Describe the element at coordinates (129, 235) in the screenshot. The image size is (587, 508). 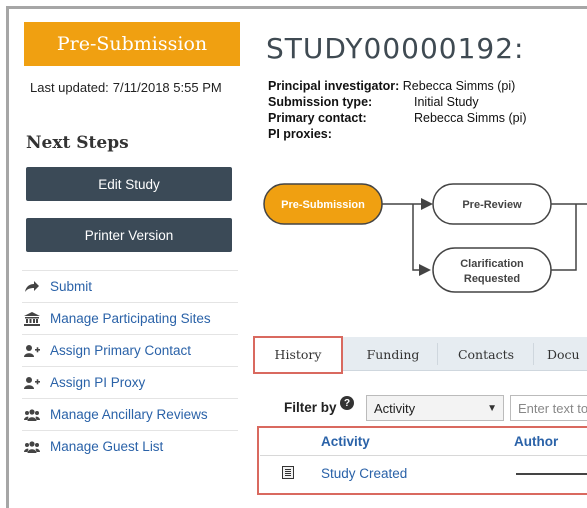
I see `printer-version-button: Printer Version` at that location.